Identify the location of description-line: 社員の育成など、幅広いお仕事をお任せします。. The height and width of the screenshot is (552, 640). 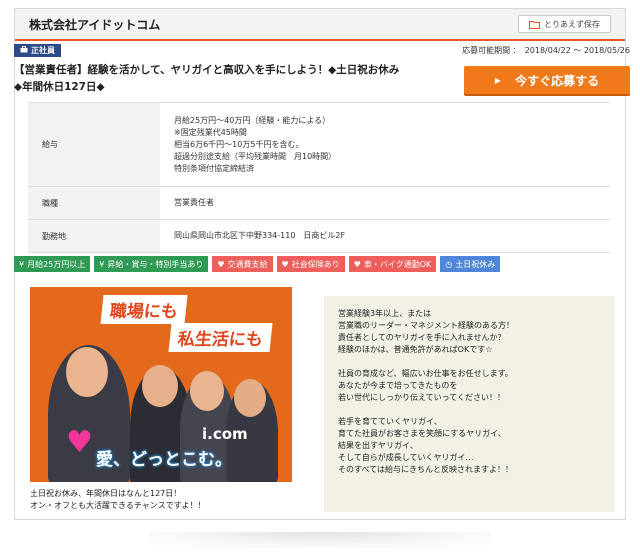
(425, 373).